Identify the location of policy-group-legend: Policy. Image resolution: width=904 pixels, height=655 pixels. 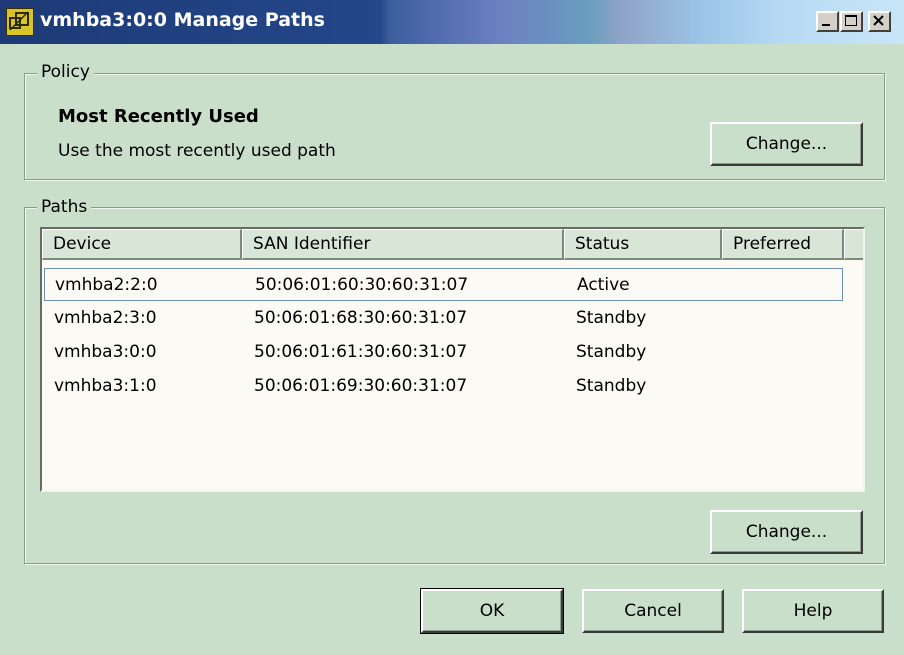
(65, 72).